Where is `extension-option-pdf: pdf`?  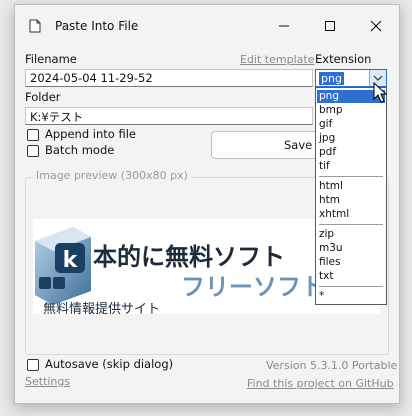 extension-option-pdf: pdf is located at coordinates (351, 152).